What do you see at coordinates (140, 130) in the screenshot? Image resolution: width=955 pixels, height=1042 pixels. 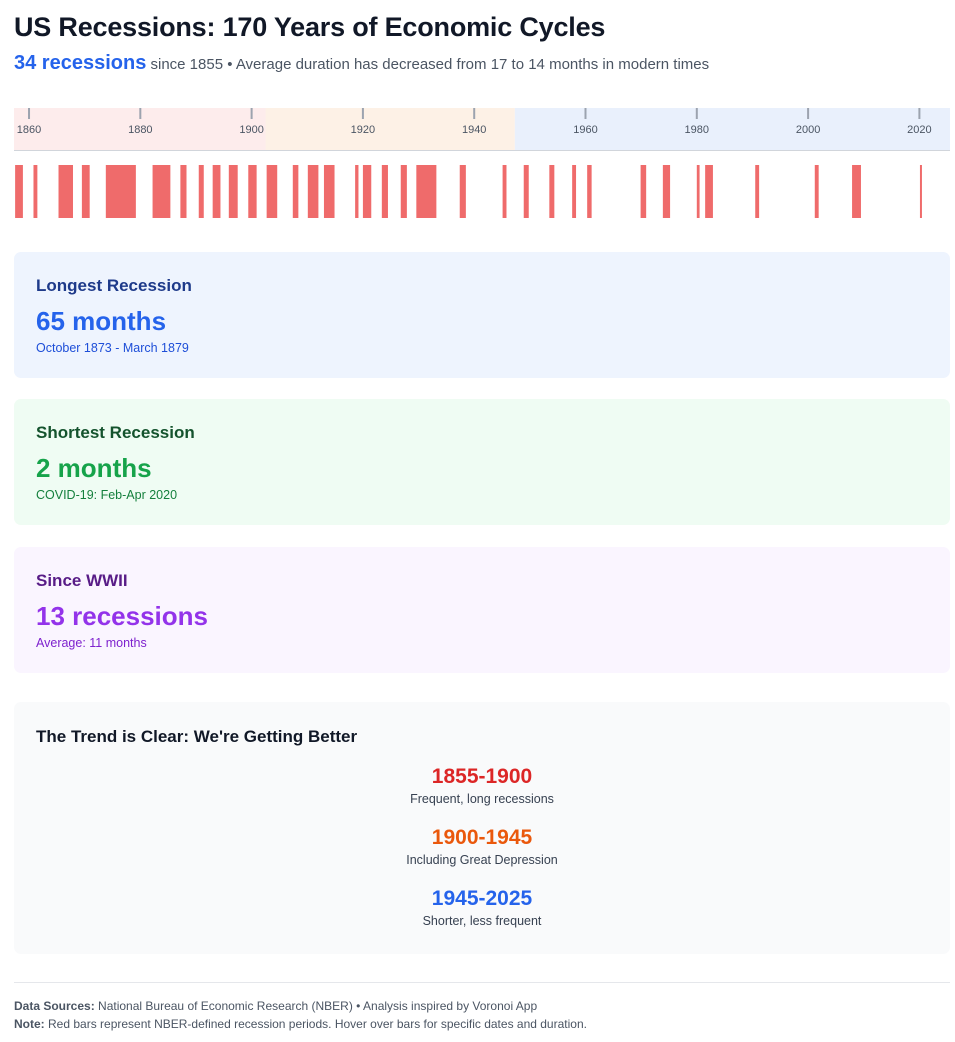 I see `tick-label: 1880` at bounding box center [140, 130].